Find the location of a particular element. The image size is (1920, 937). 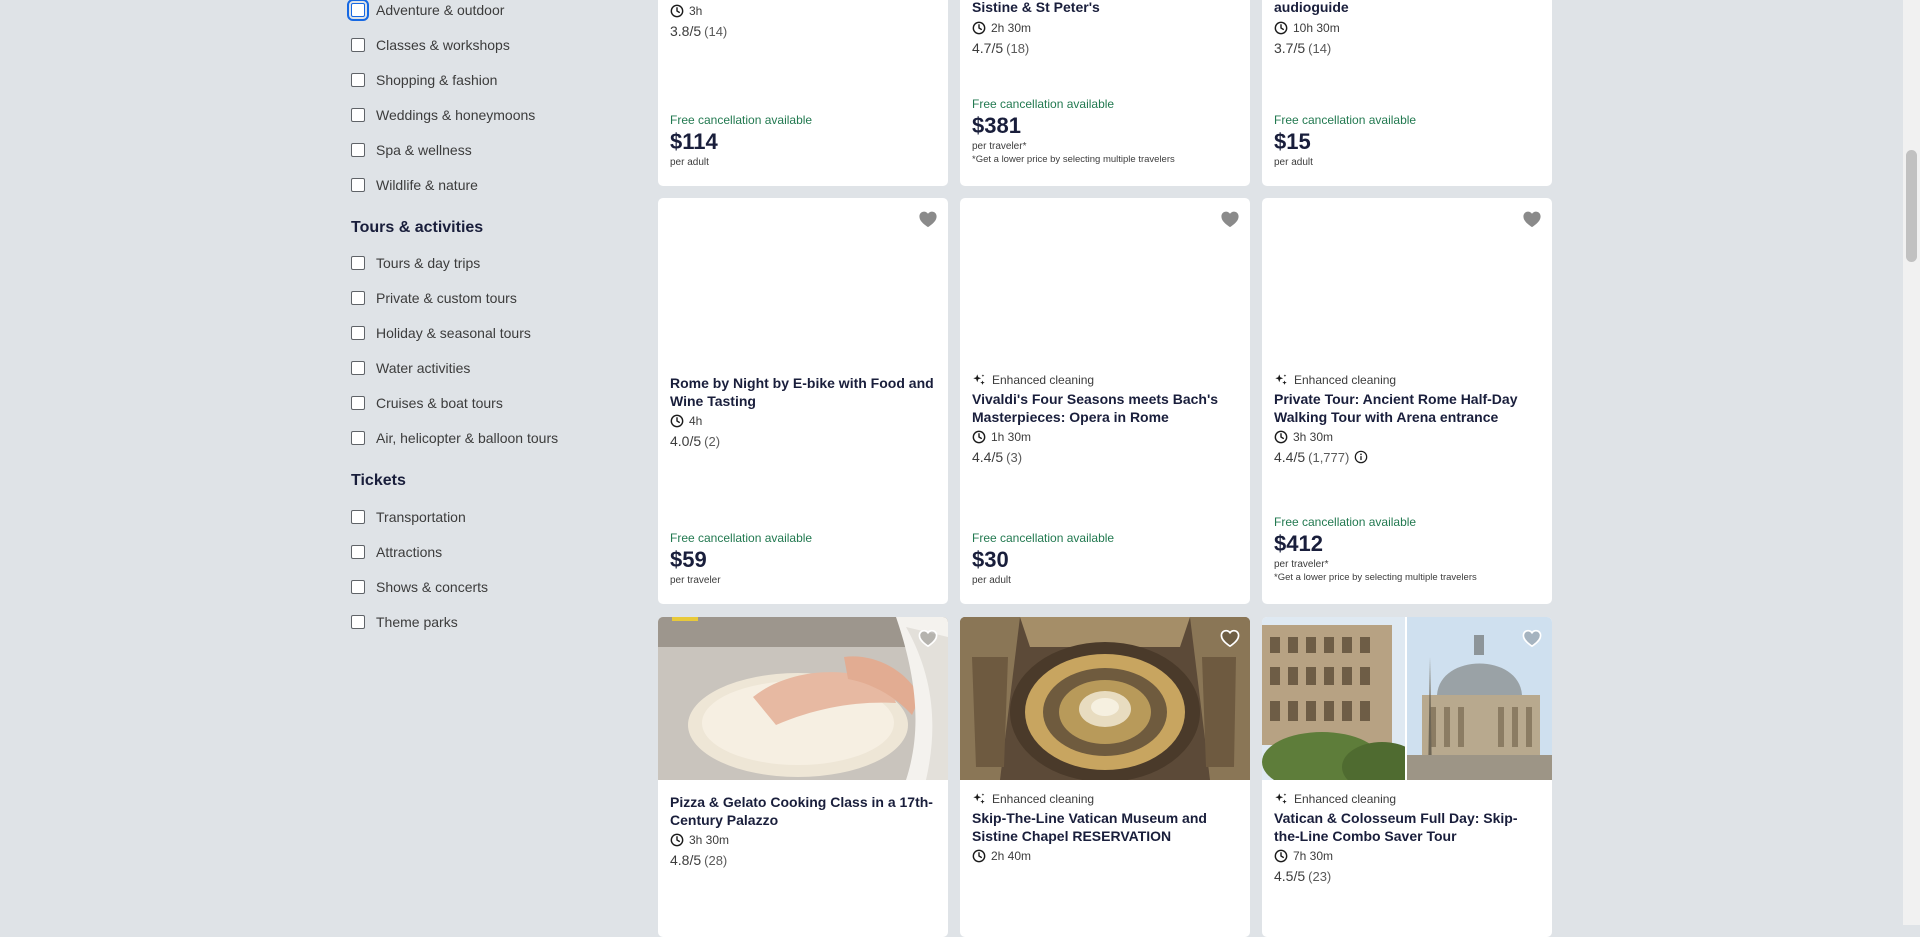

scrollbar-thumb is located at coordinates (1911, 206).